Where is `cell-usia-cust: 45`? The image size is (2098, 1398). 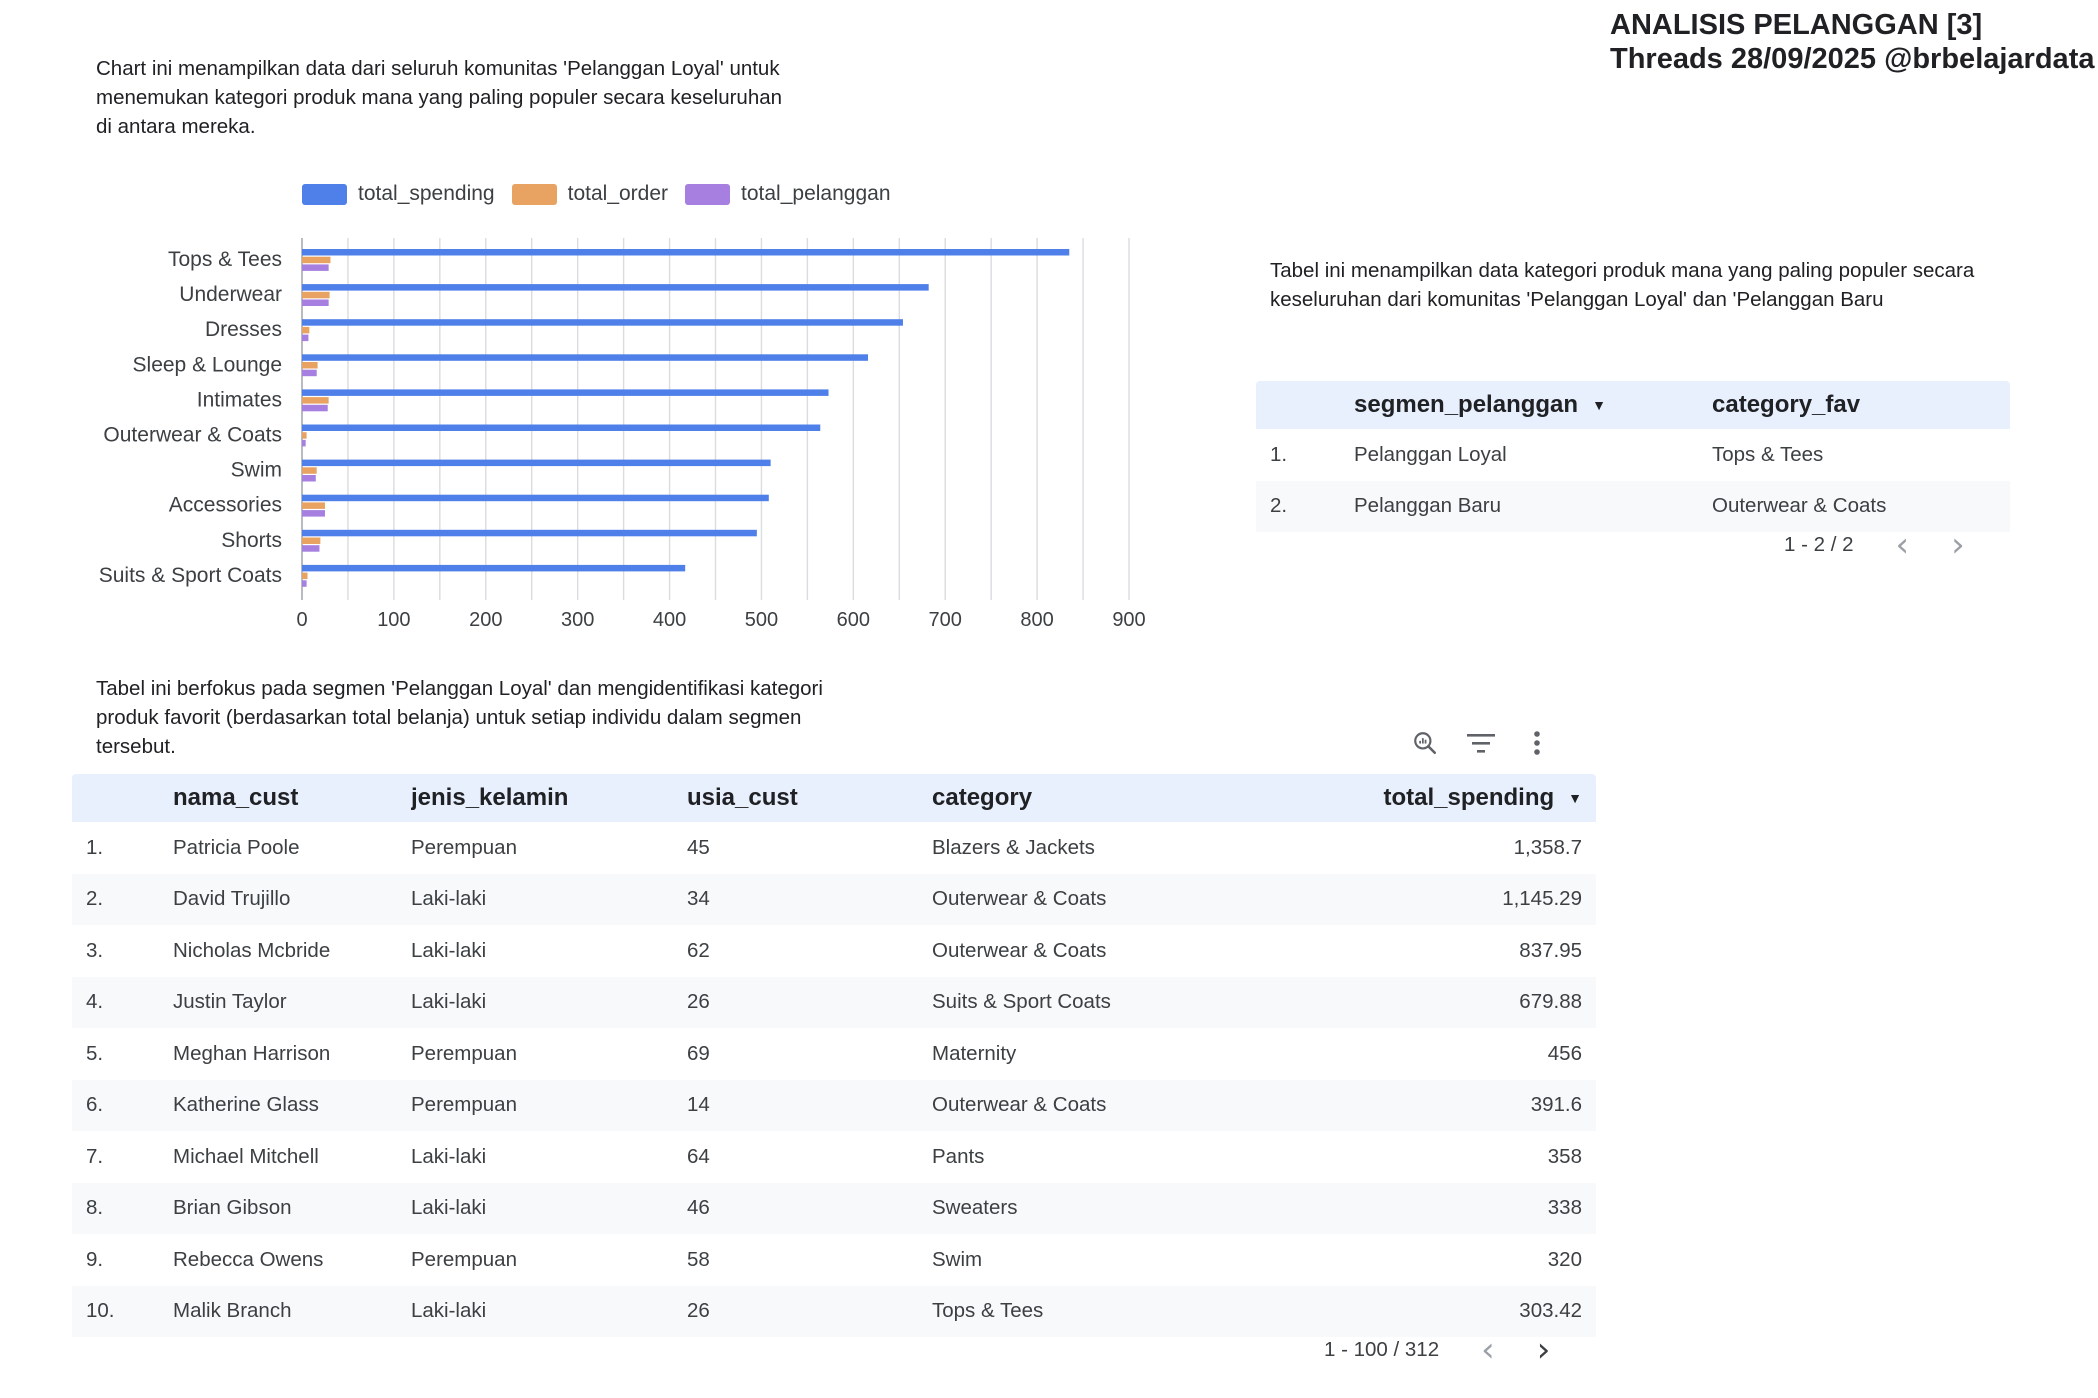 cell-usia-cust: 45 is located at coordinates (698, 847).